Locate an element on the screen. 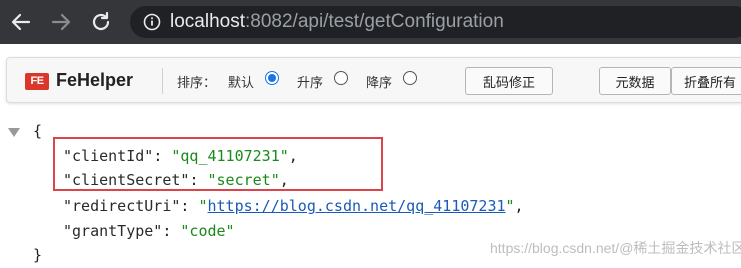  json-quote-open: " is located at coordinates (203, 206).